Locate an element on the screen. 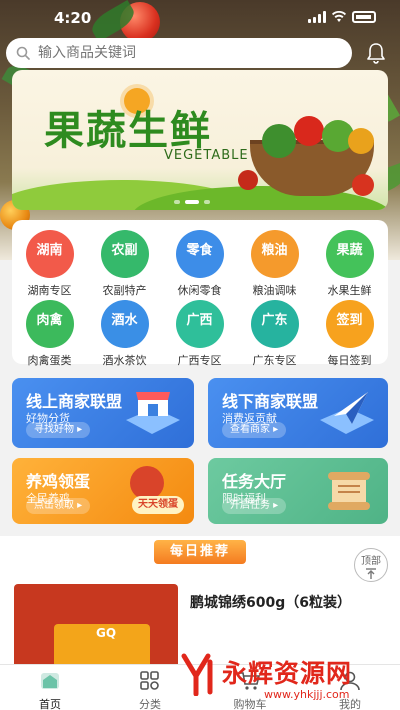 This screenshot has height=710, width=400. back-to-top-label: 顶部 is located at coordinates (371, 561).